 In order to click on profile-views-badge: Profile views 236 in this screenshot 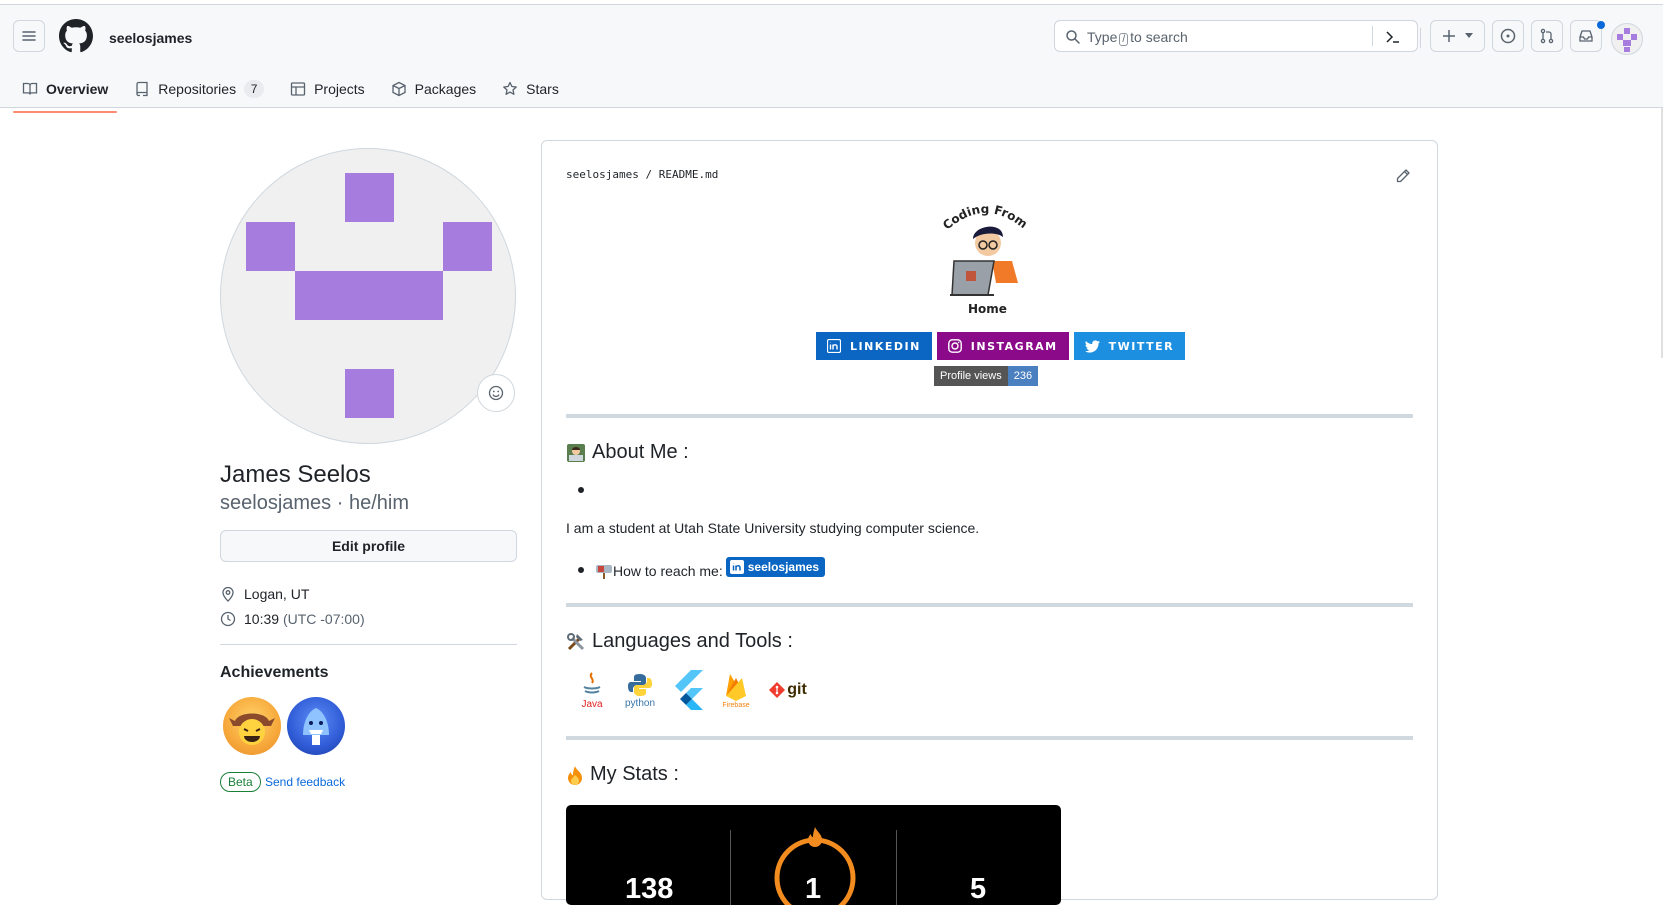, I will do `click(986, 376)`.